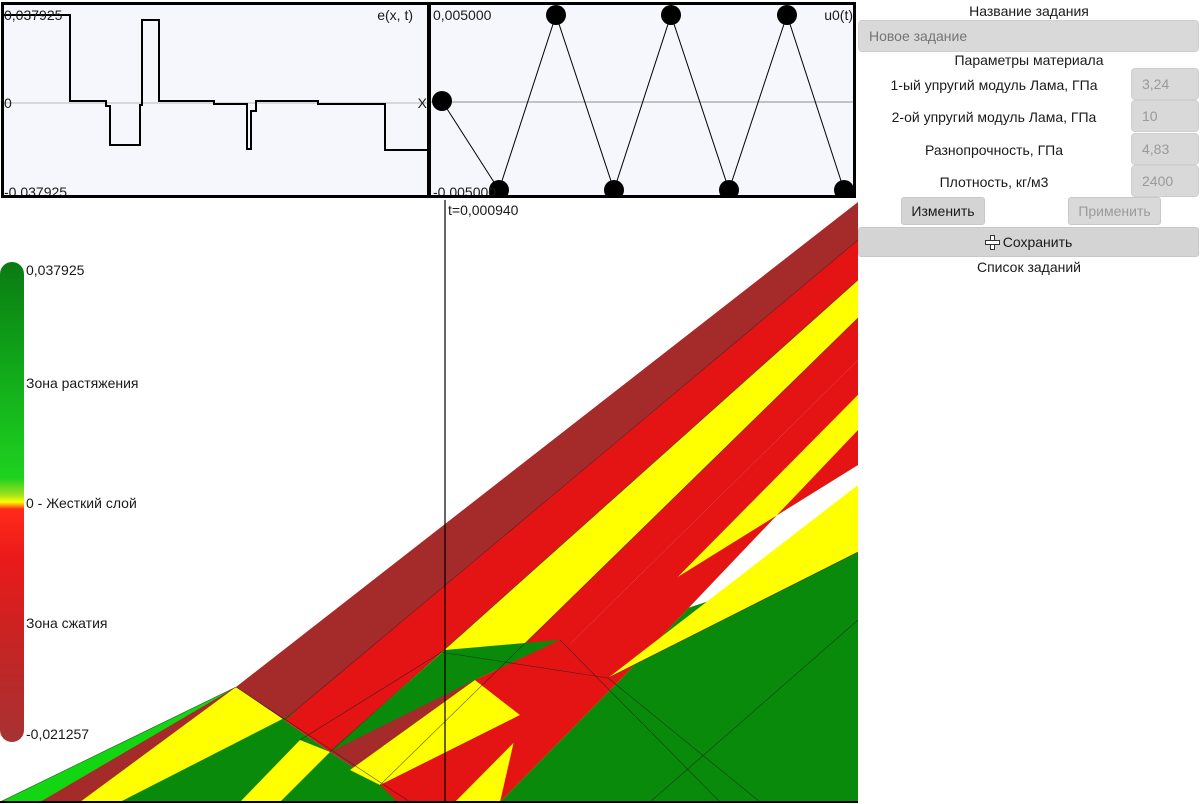  I want to click on displacement-plot: 0,005000 -0,005000 u0(t), so click(642, 100).